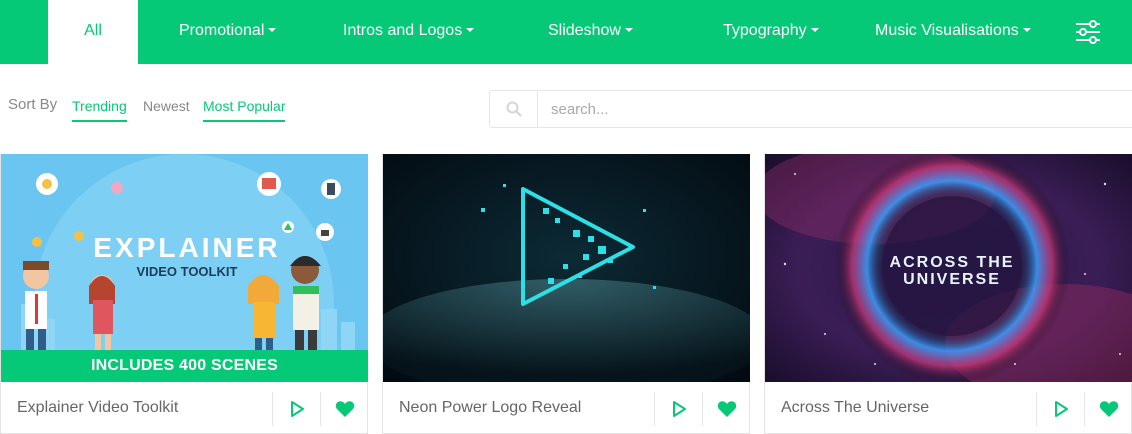 This screenshot has height=434, width=1132. I want to click on thumb-title-text: ACROSS THE, so click(952, 262).